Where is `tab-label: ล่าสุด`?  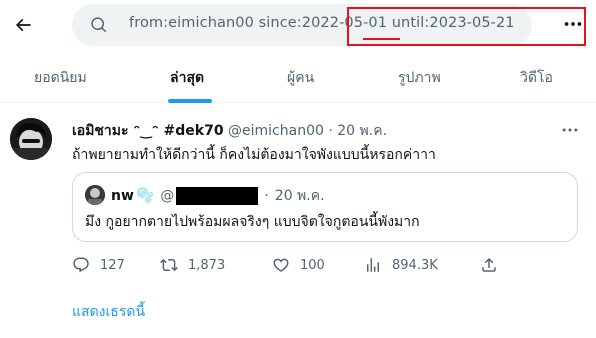
tab-label: ล่าสุด is located at coordinates (187, 77).